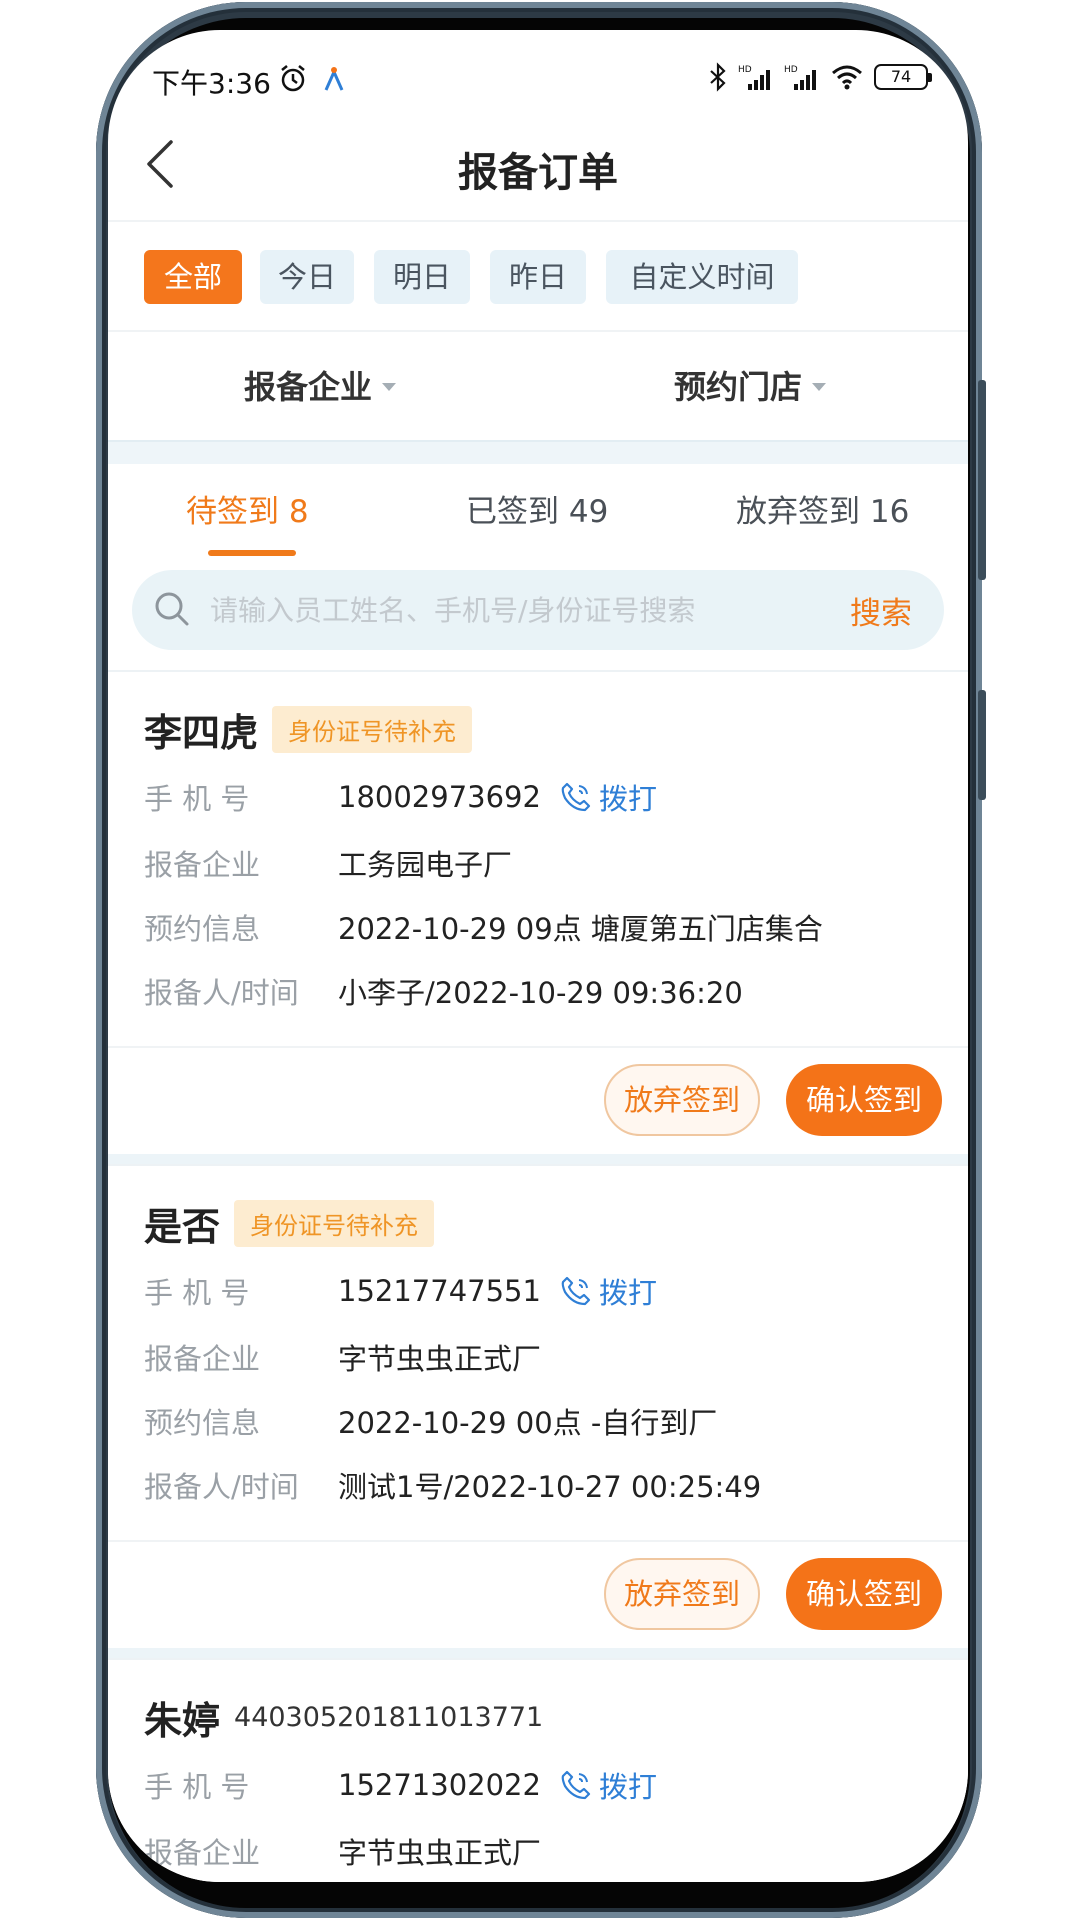 The height and width of the screenshot is (1920, 1080). I want to click on phone-row: 手 机 号 15271302022 拨打, so click(400, 1785).